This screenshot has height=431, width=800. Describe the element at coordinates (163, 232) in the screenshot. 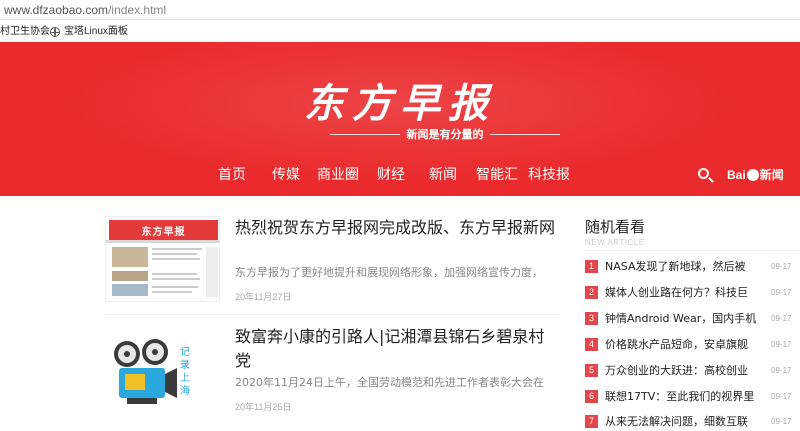

I see `thumbnail-logo-text: 东方早报` at that location.